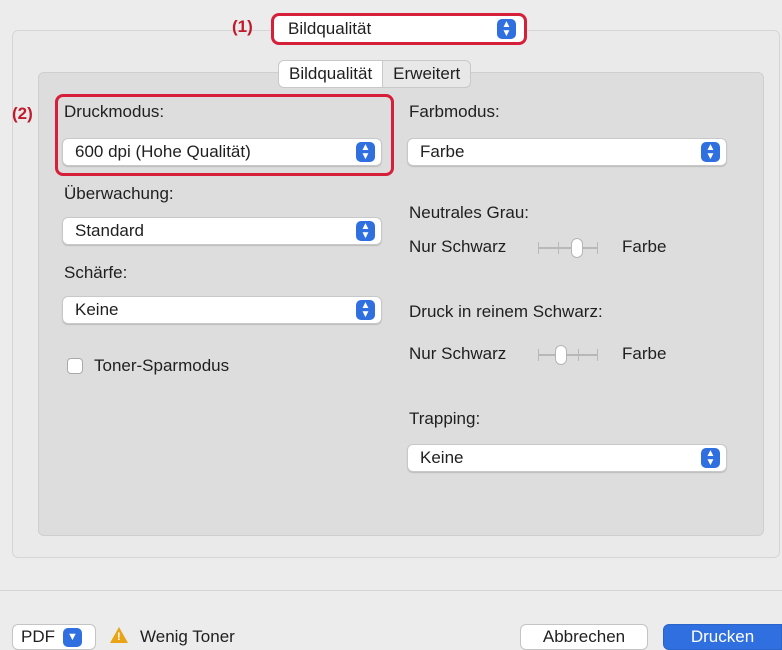  Describe the element at coordinates (162, 365) in the screenshot. I see `toner-sparmodus-label: Toner-Sparmodus` at that location.